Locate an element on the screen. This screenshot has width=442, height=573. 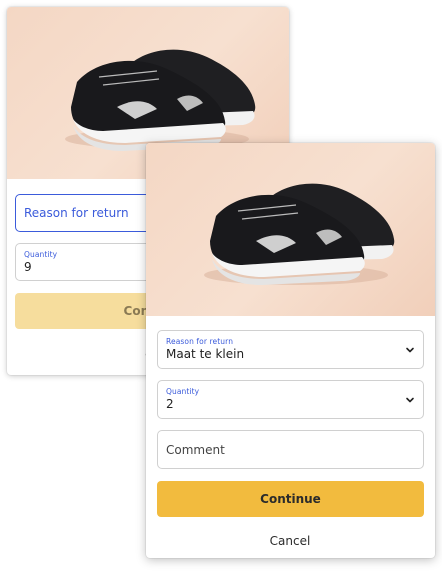
reason-value: Maat te klein is located at coordinates (205, 354).